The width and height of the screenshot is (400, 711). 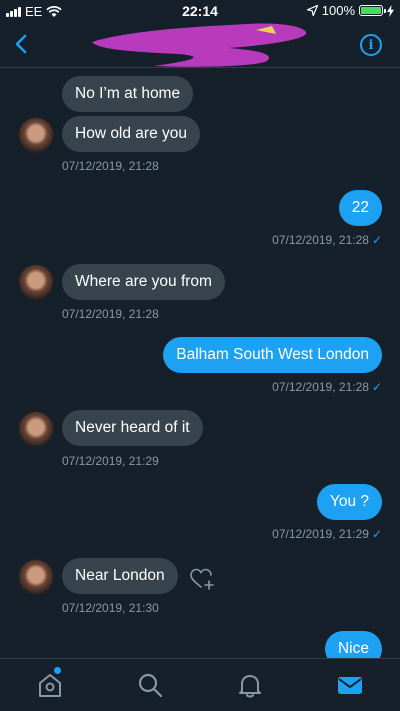 What do you see at coordinates (200, 11) in the screenshot?
I see `status-bar: EE 22:14 100%` at bounding box center [200, 11].